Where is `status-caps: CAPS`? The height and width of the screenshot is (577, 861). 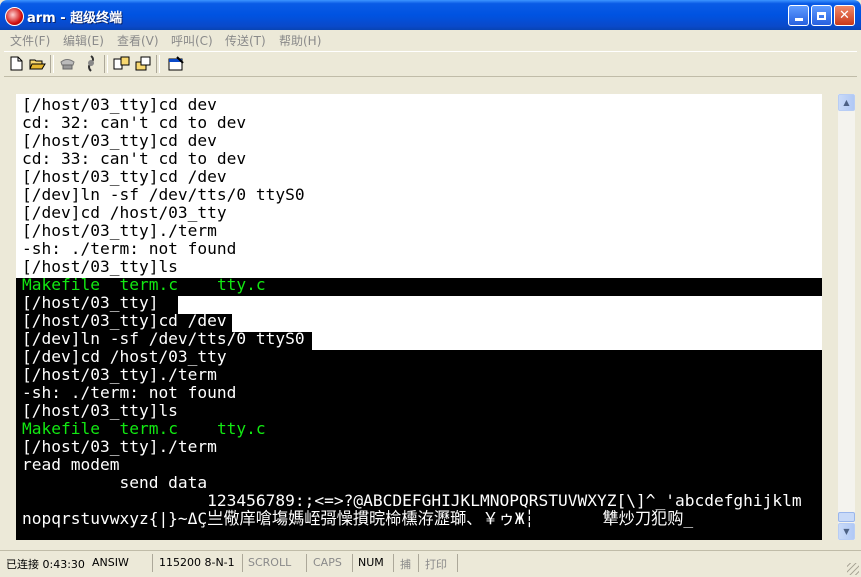
status-caps: CAPS is located at coordinates (327, 562).